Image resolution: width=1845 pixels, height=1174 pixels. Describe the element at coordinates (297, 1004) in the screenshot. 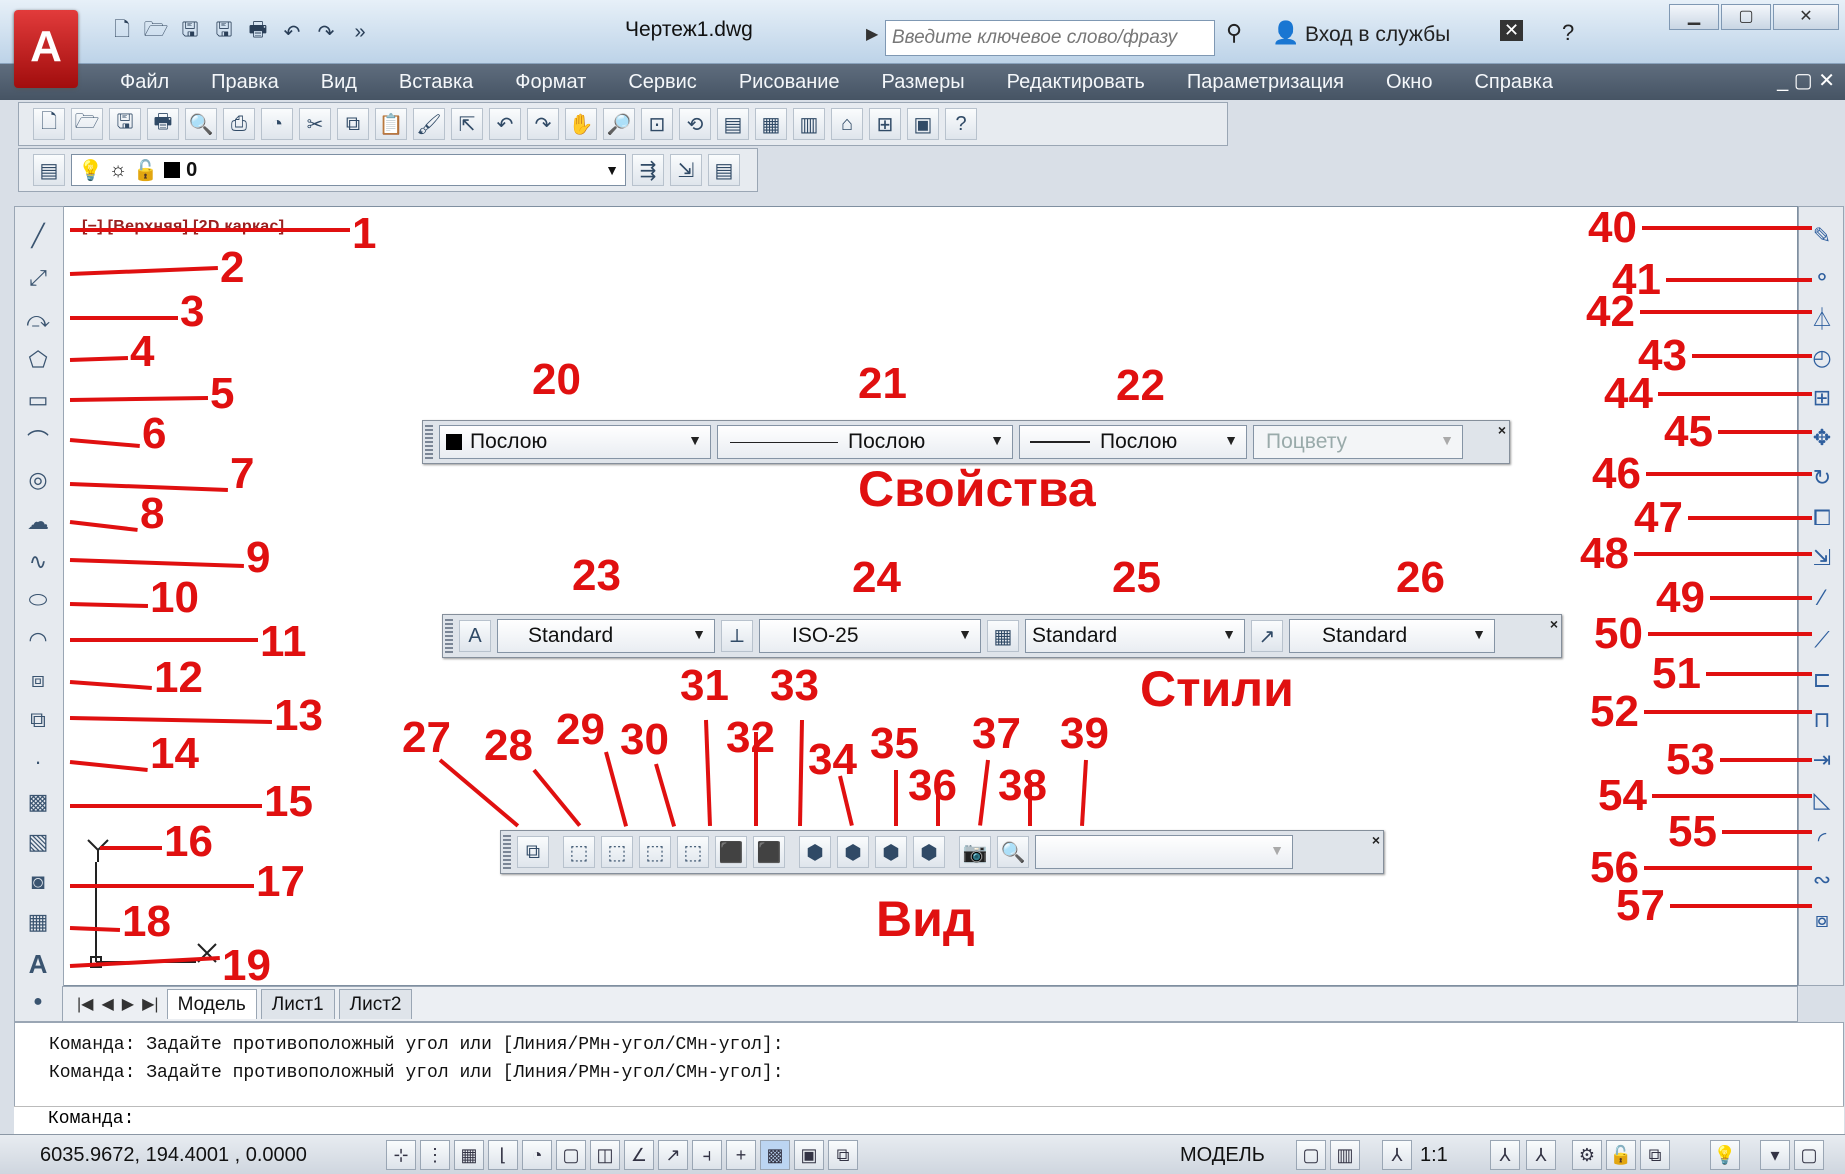

I see `tab-sheet1: Лист1` at that location.